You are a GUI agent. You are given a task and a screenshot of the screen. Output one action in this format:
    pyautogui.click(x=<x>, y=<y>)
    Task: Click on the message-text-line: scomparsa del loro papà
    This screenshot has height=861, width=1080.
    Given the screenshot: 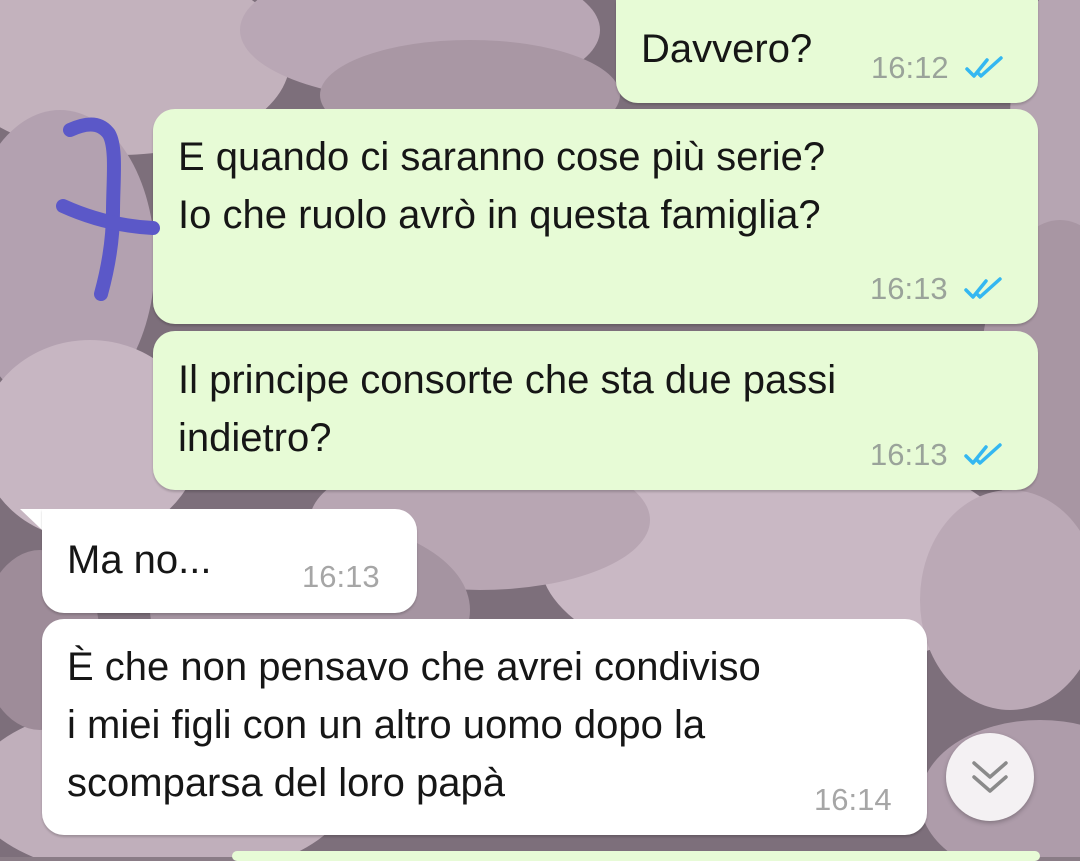 What is the action you would take?
    pyautogui.click(x=286, y=783)
    